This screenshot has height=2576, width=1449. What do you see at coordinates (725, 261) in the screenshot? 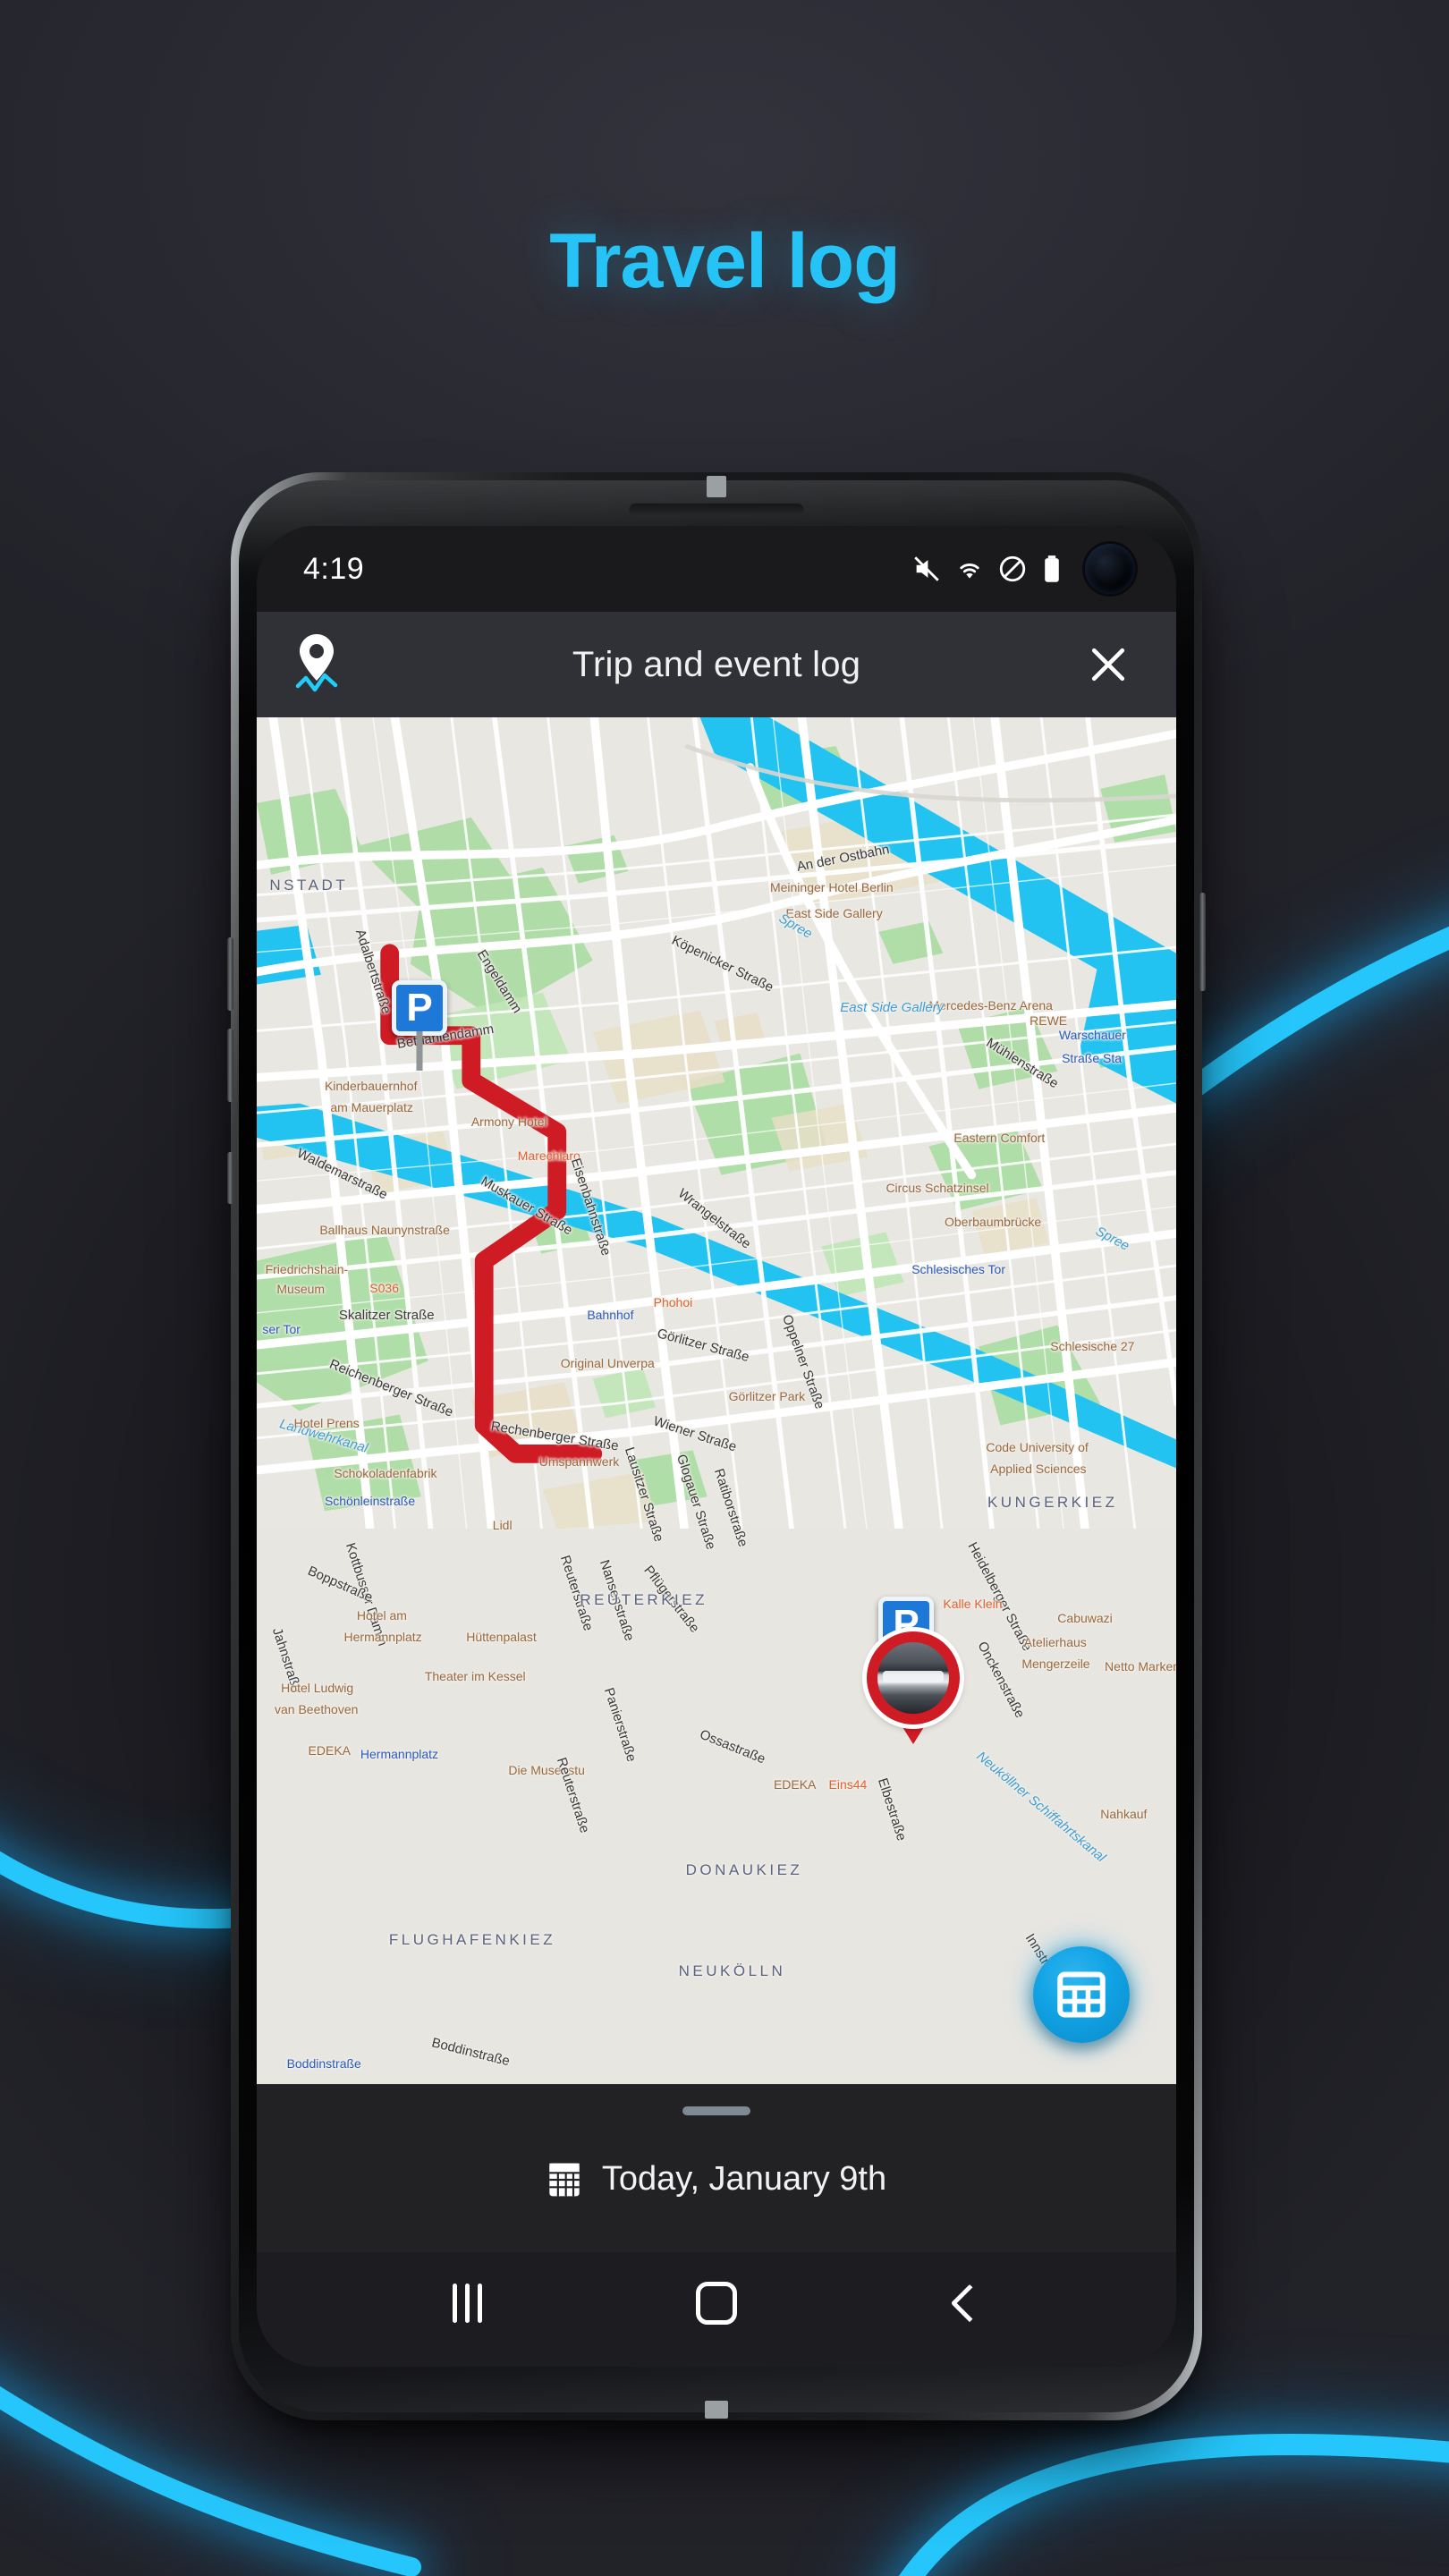
I see `page-title: Travel log` at bounding box center [725, 261].